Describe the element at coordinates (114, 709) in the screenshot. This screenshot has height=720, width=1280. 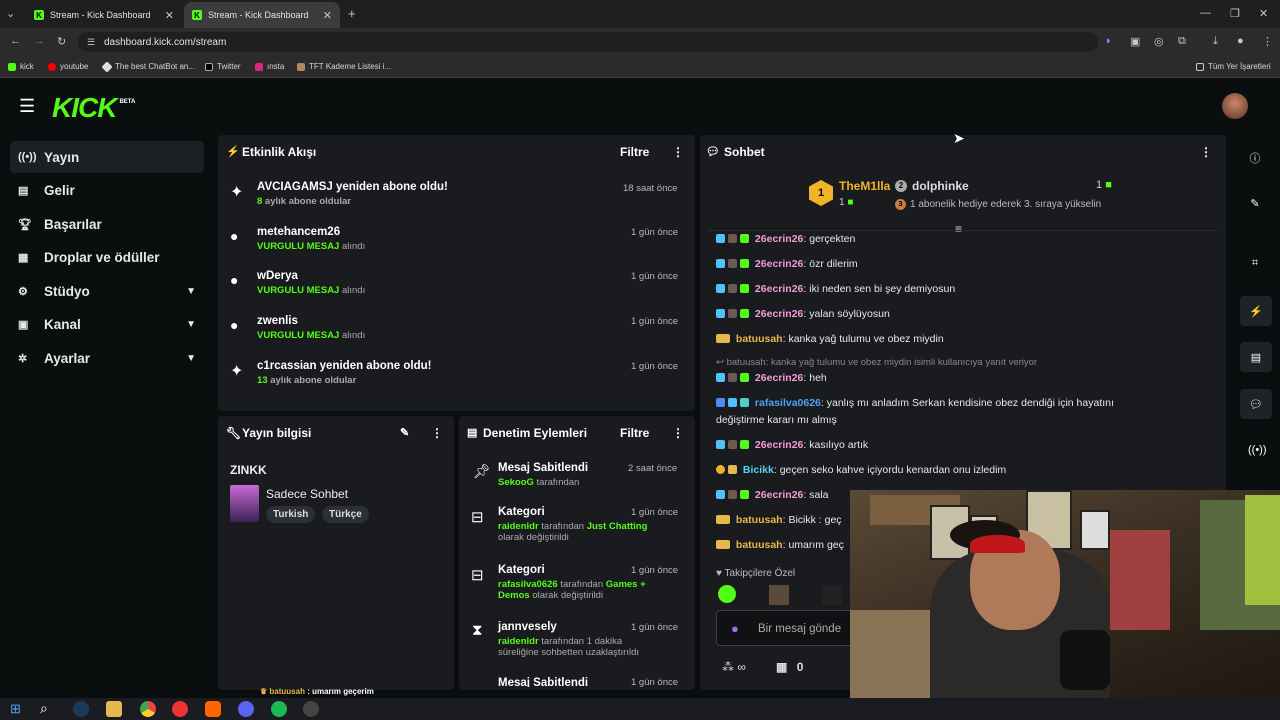
I see `file-explorer-icon` at that location.